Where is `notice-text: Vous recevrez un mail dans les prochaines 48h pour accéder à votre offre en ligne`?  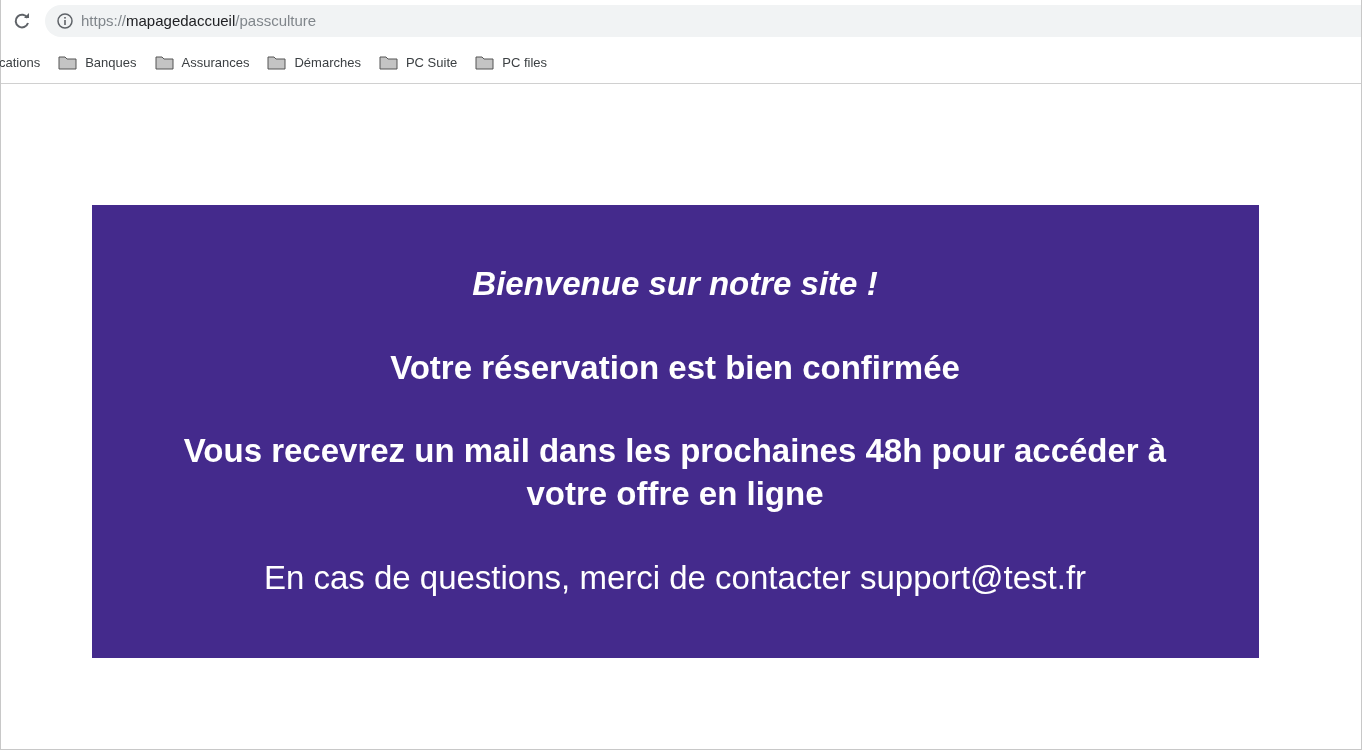 notice-text: Vous recevrez un mail dans les prochaines 48h pour accéder à votre offre en ligne is located at coordinates (675, 472).